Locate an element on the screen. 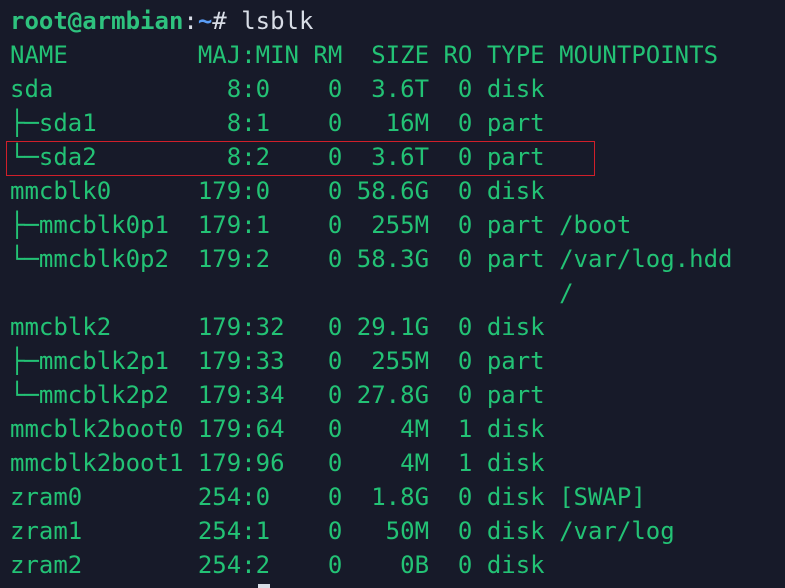  lsblk-row-mmcblk2p2: └─mmcblk2p2 179:34 0 27.8G 0 part is located at coordinates (277, 395).